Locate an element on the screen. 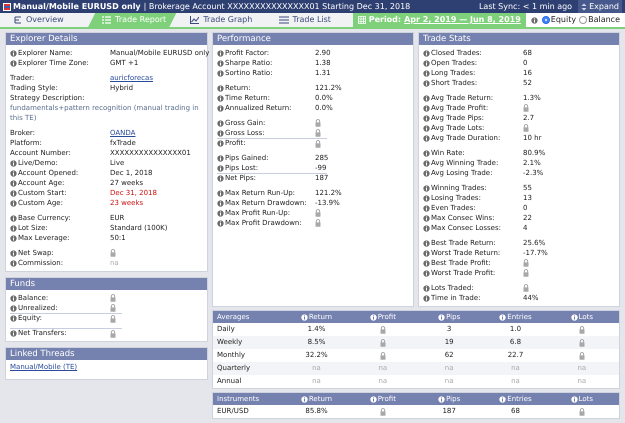  panel-header: Funds is located at coordinates (106, 284).